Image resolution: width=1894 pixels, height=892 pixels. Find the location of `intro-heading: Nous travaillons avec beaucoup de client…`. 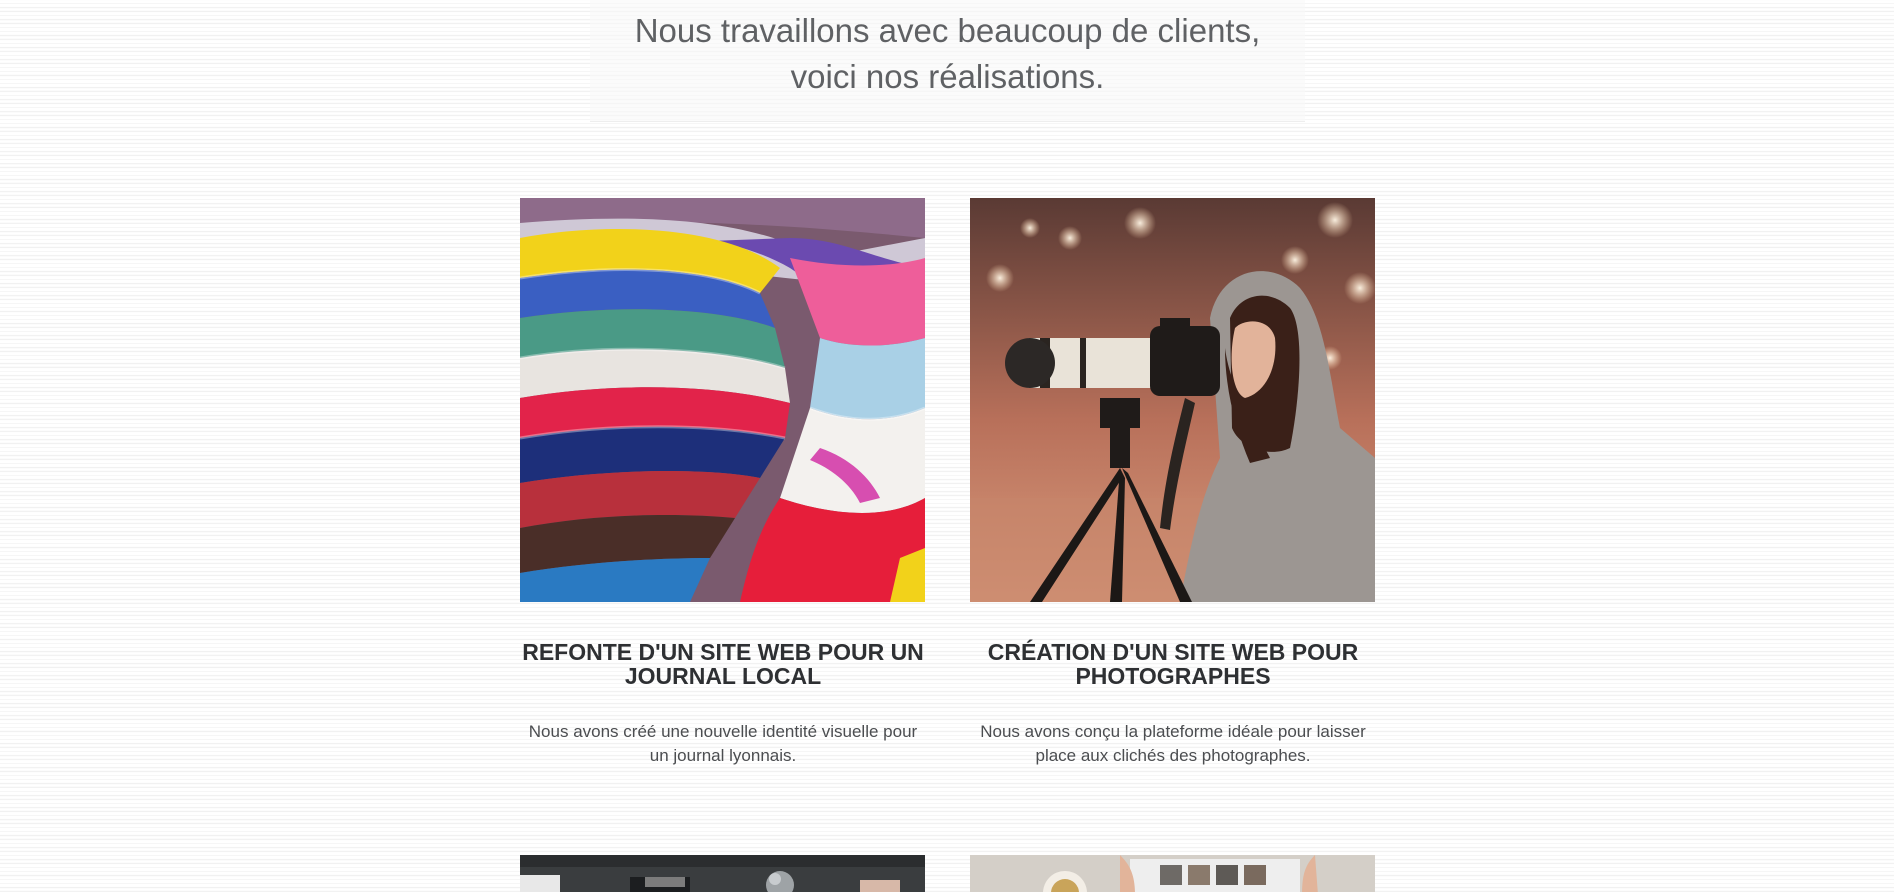

intro-heading: Nous travaillons avec beaucoup de client… is located at coordinates (947, 54).